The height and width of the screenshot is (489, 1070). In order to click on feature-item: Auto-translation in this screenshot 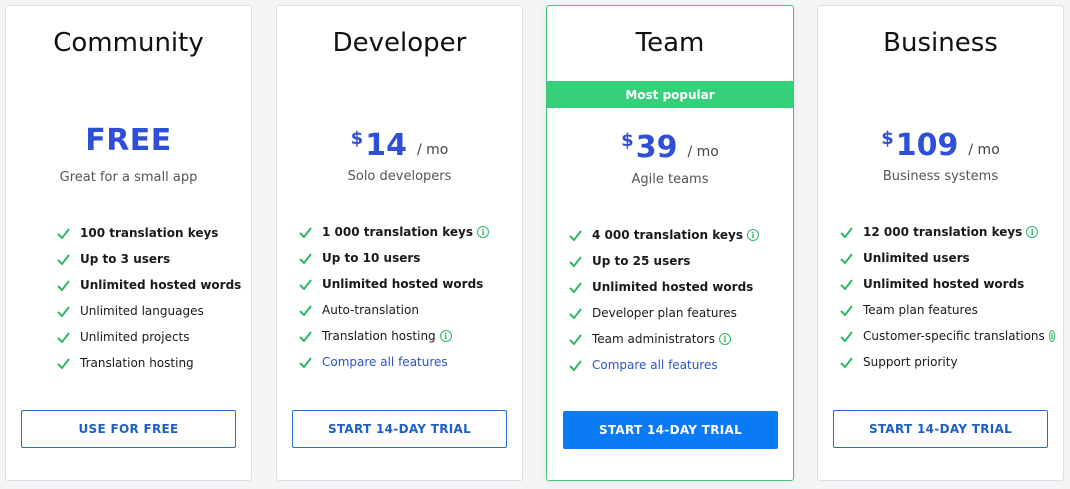, I will do `click(406, 310)`.